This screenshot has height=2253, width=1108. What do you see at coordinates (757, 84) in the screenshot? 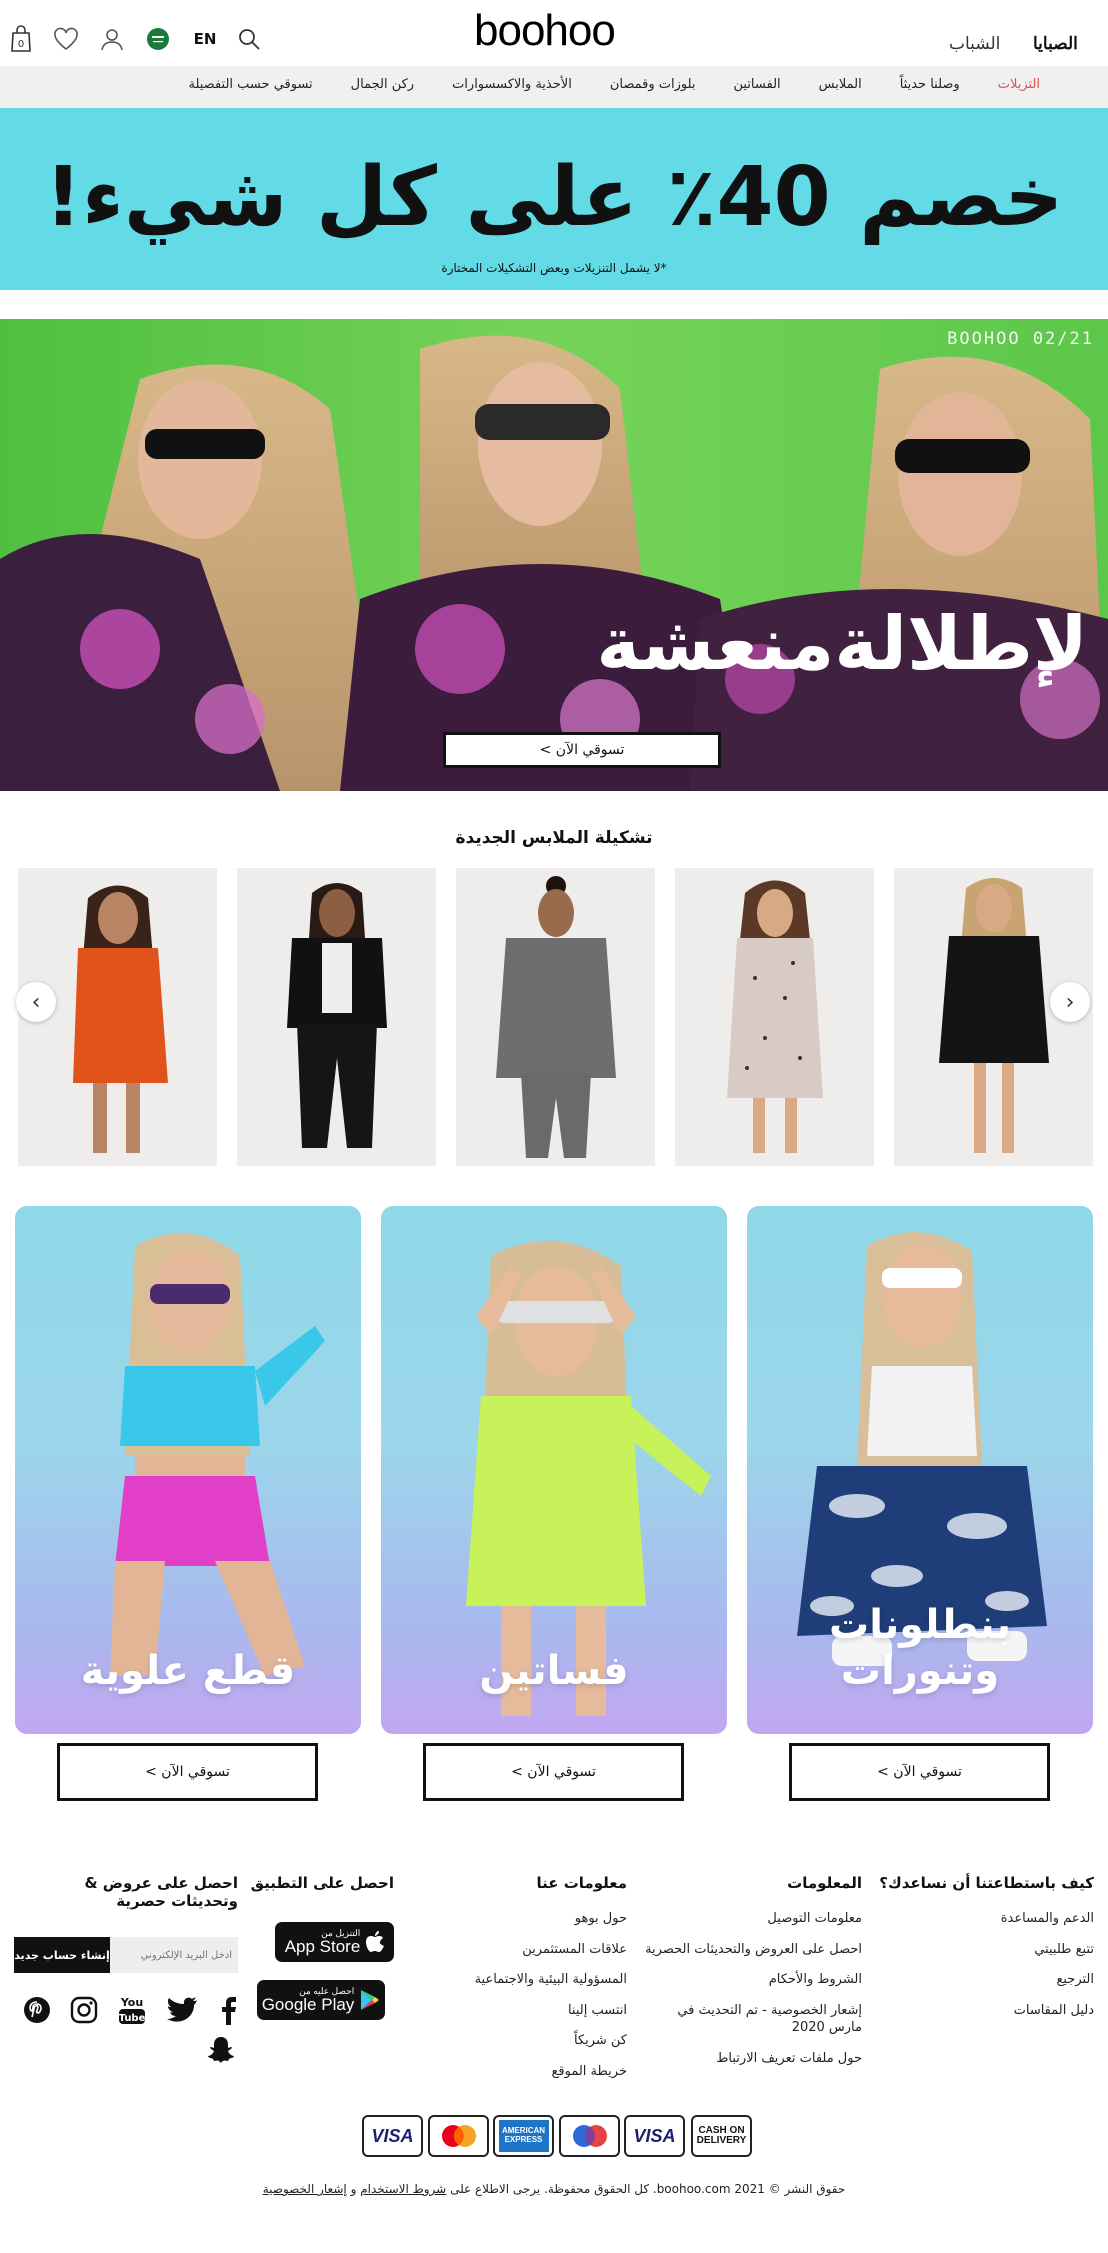
I see `category-dresses: الفساتين` at bounding box center [757, 84].